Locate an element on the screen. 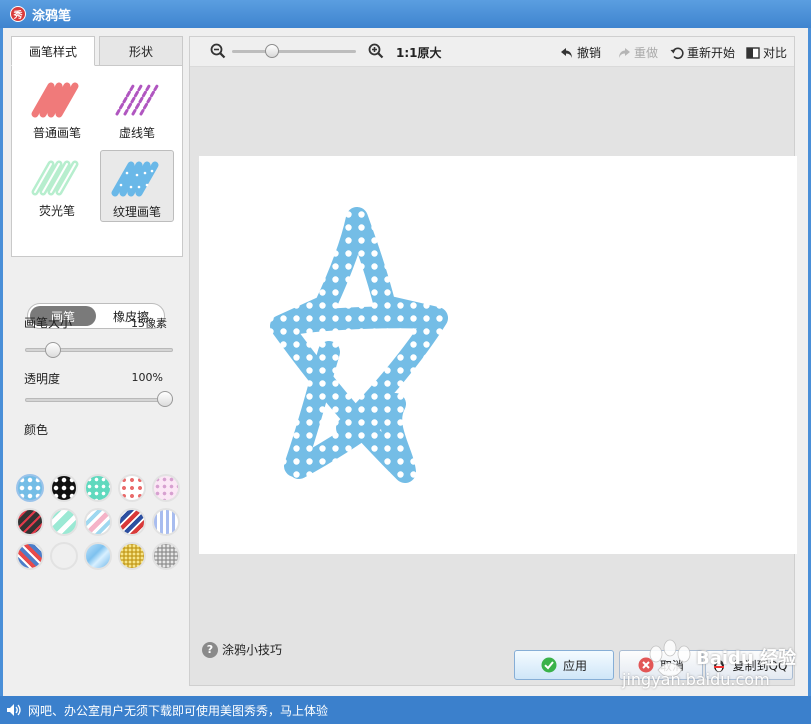 This screenshot has width=811, height=724. apply-button: 应用 is located at coordinates (564, 665).